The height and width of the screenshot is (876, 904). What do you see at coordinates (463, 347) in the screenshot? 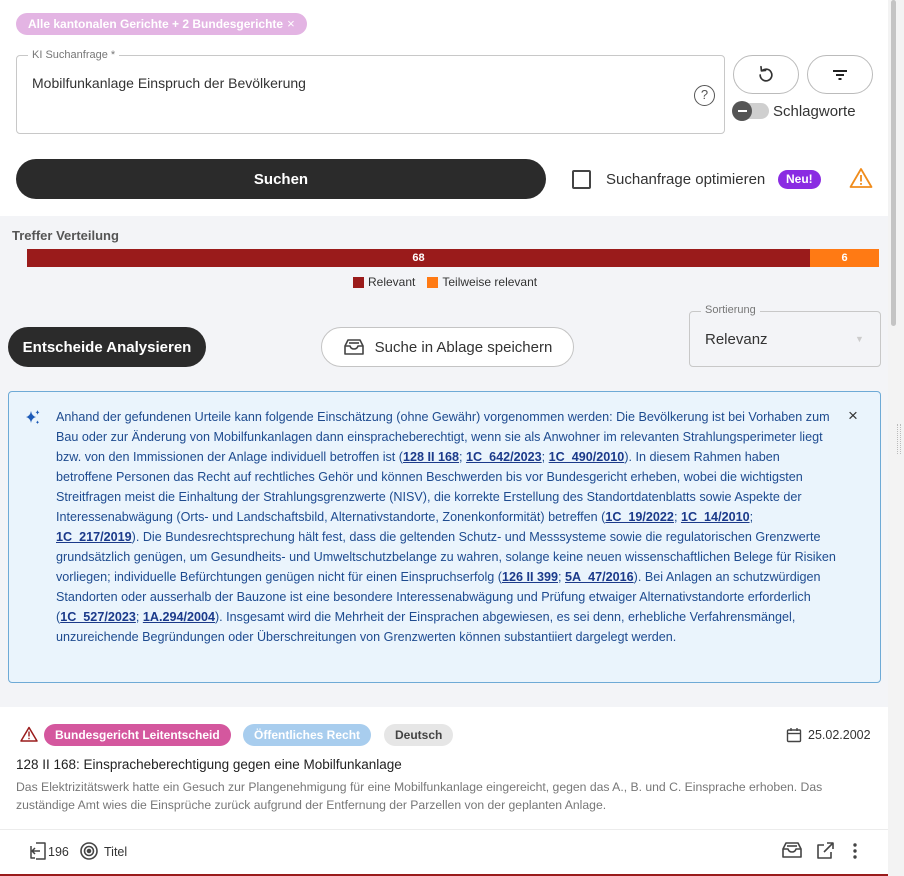
I see `save-search-label: Suche in Ablage speichern` at bounding box center [463, 347].